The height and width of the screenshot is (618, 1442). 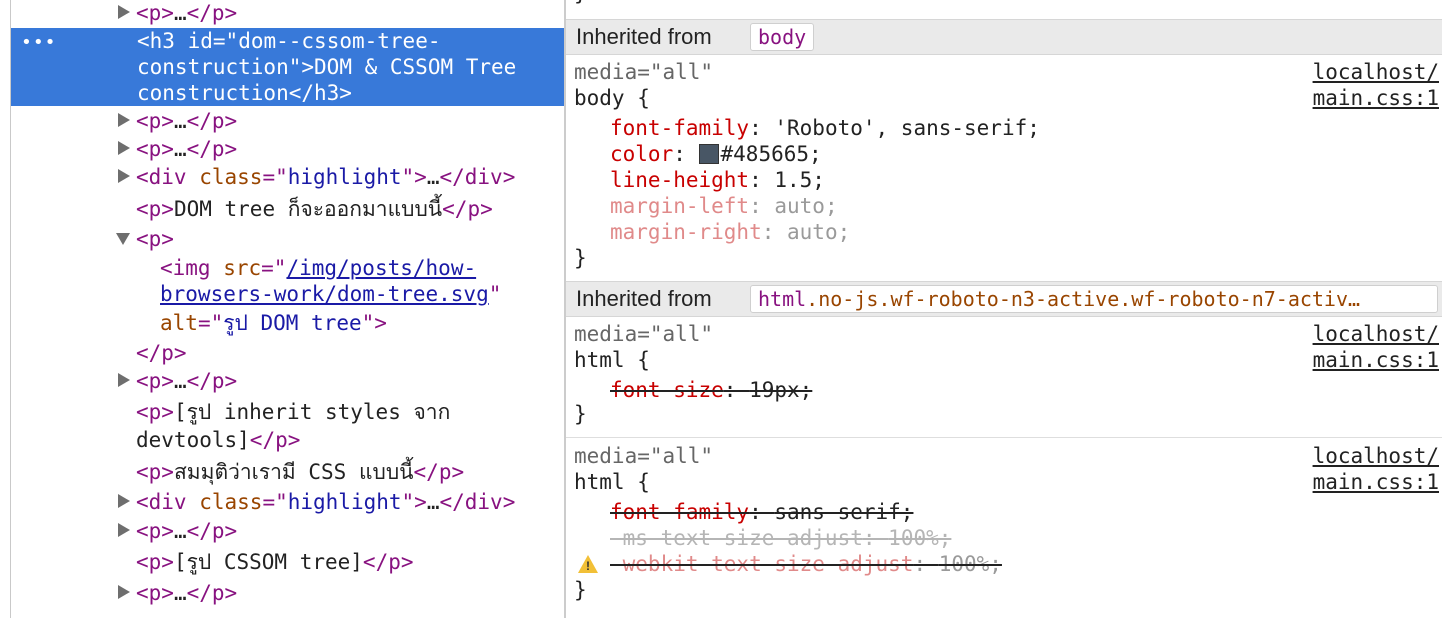 What do you see at coordinates (213, 93) in the screenshot?
I see `node-text: construction` at bounding box center [213, 93].